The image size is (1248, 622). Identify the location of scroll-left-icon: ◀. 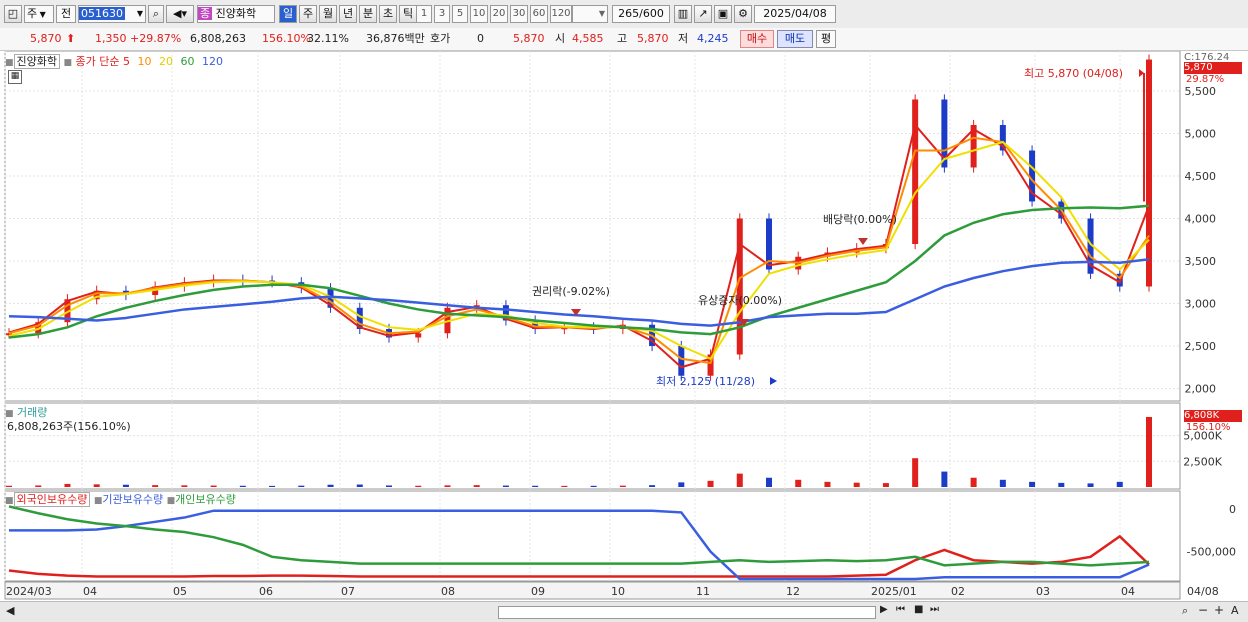
(10, 610).